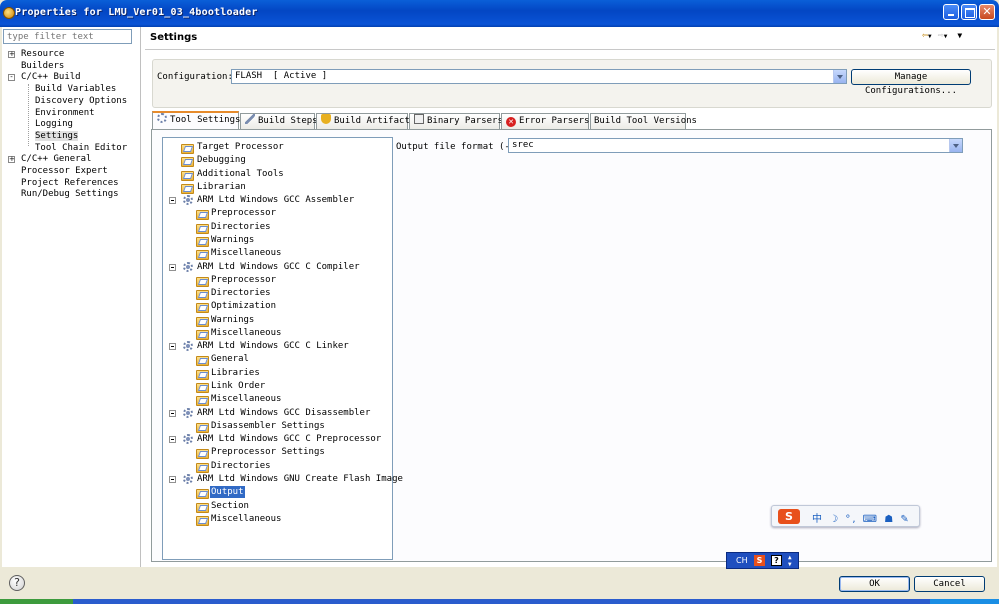  What do you see at coordinates (240, 147) in the screenshot?
I see `tree-item-label: Target Processor` at bounding box center [240, 147].